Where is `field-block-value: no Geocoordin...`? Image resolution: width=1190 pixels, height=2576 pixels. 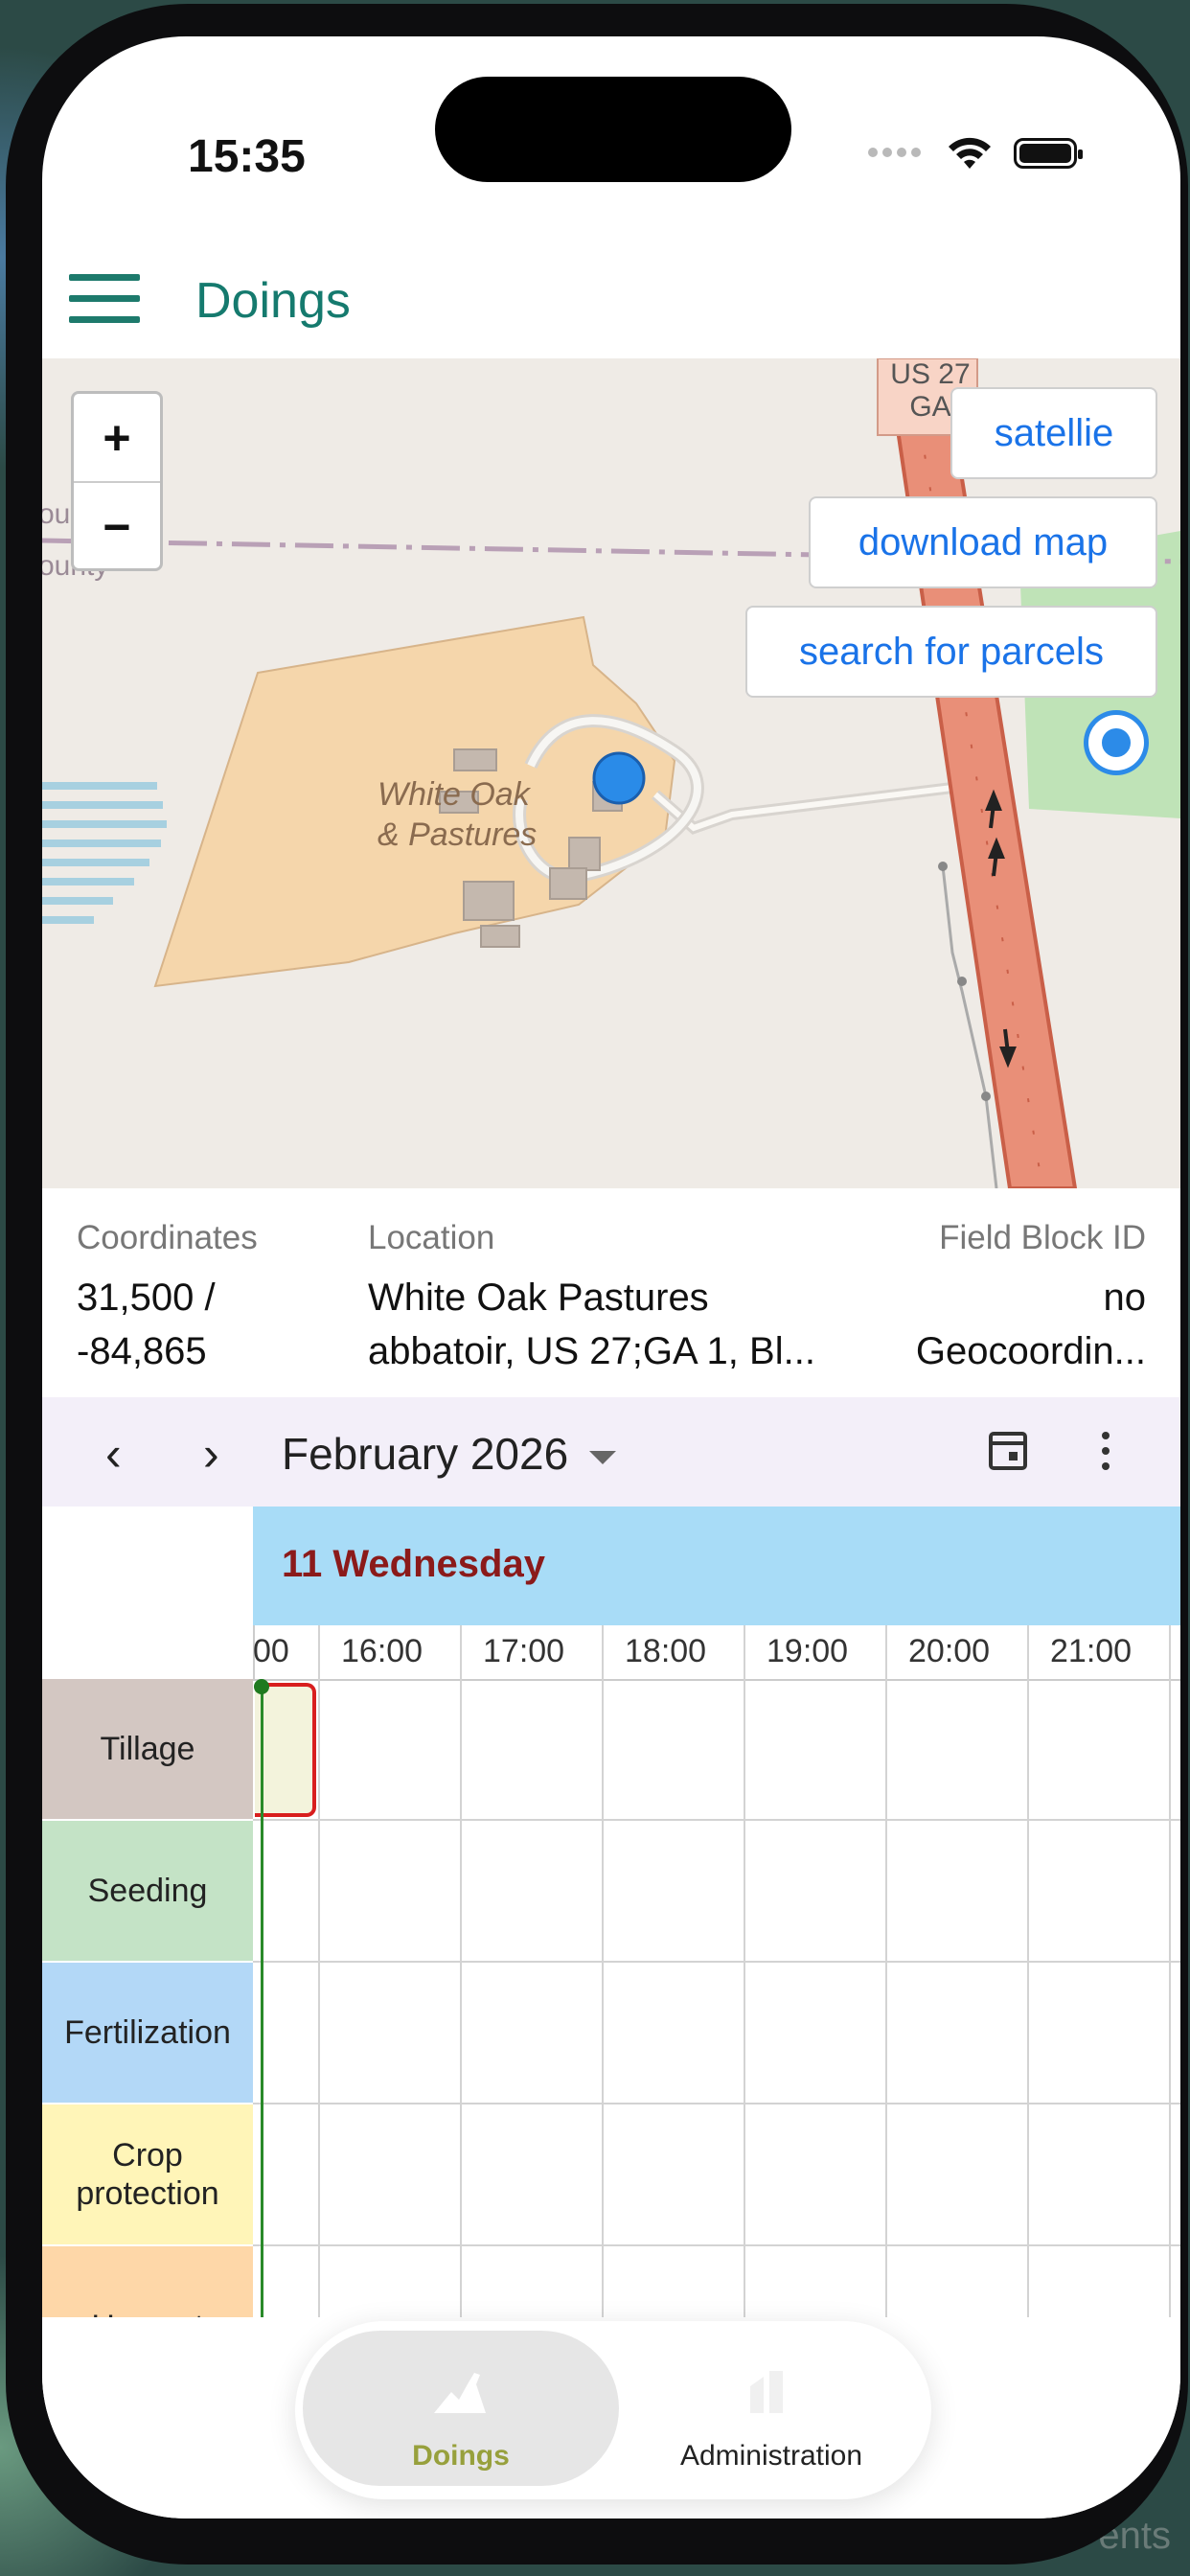
field-block-value: no Geocoordin... is located at coordinates (1031, 1324).